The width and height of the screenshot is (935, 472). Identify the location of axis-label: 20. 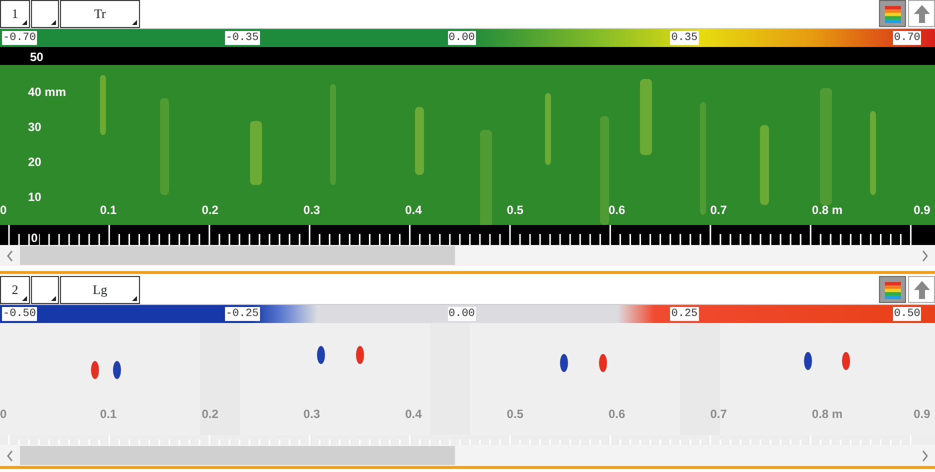
(35, 162).